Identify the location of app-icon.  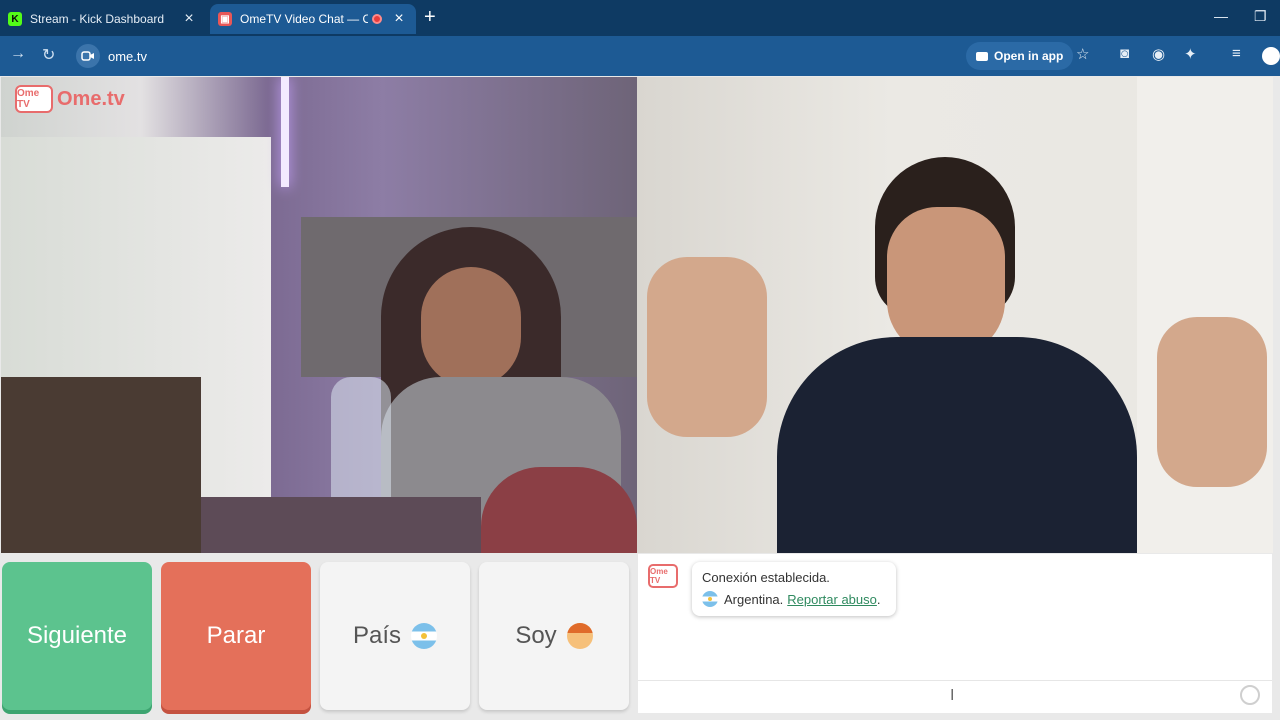
(982, 56).